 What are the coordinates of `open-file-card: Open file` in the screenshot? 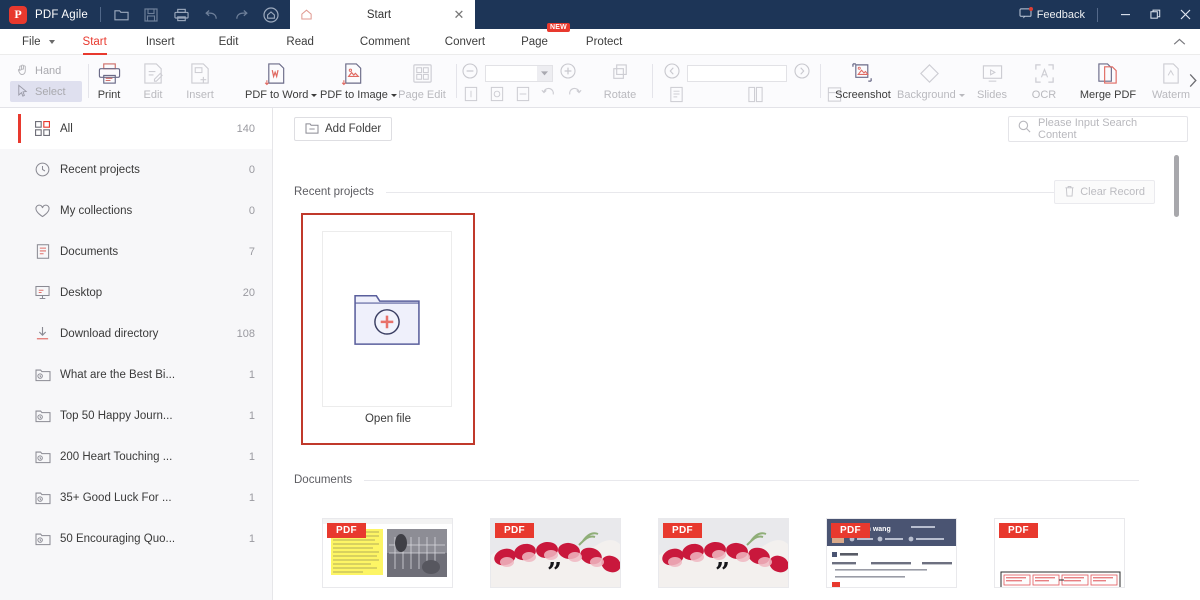 It's located at (388, 329).